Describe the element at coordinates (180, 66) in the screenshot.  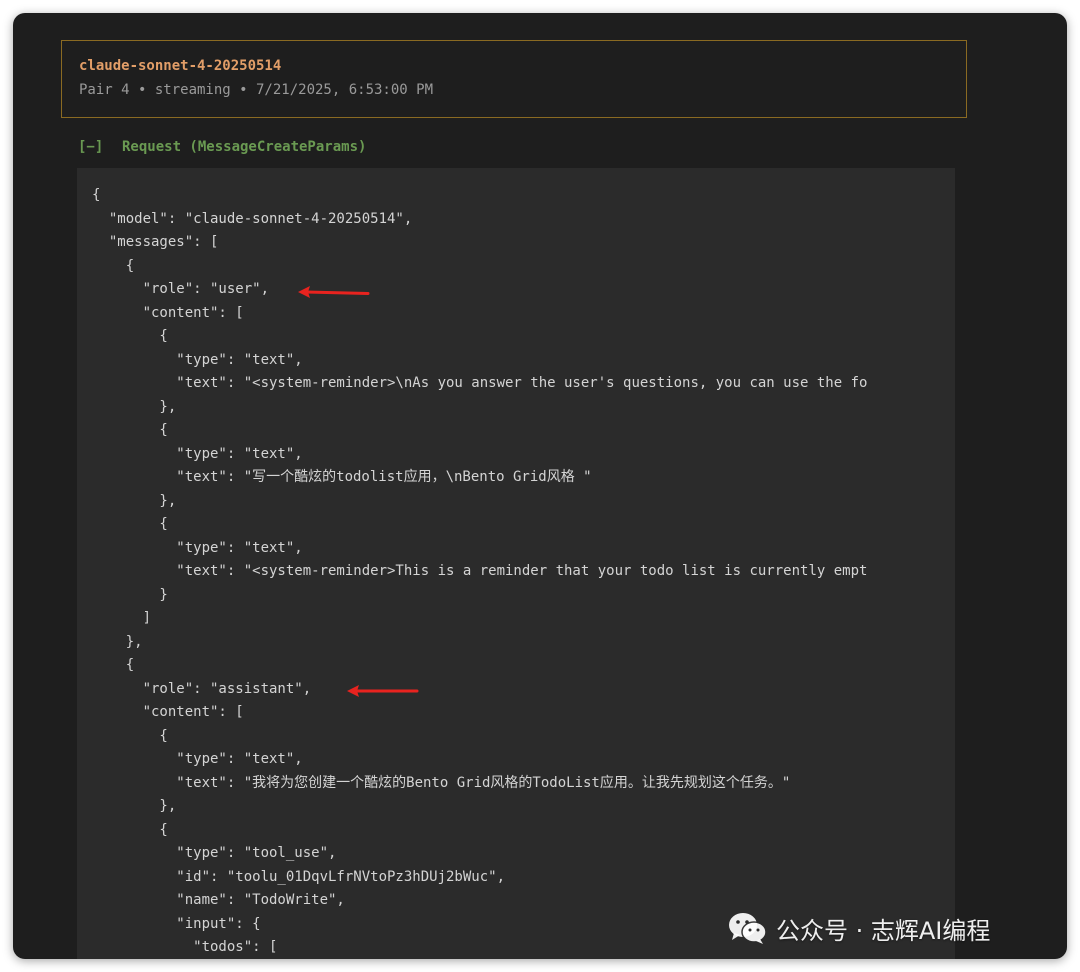
I see `model-name: claude-sonnet-4-20250514` at that location.